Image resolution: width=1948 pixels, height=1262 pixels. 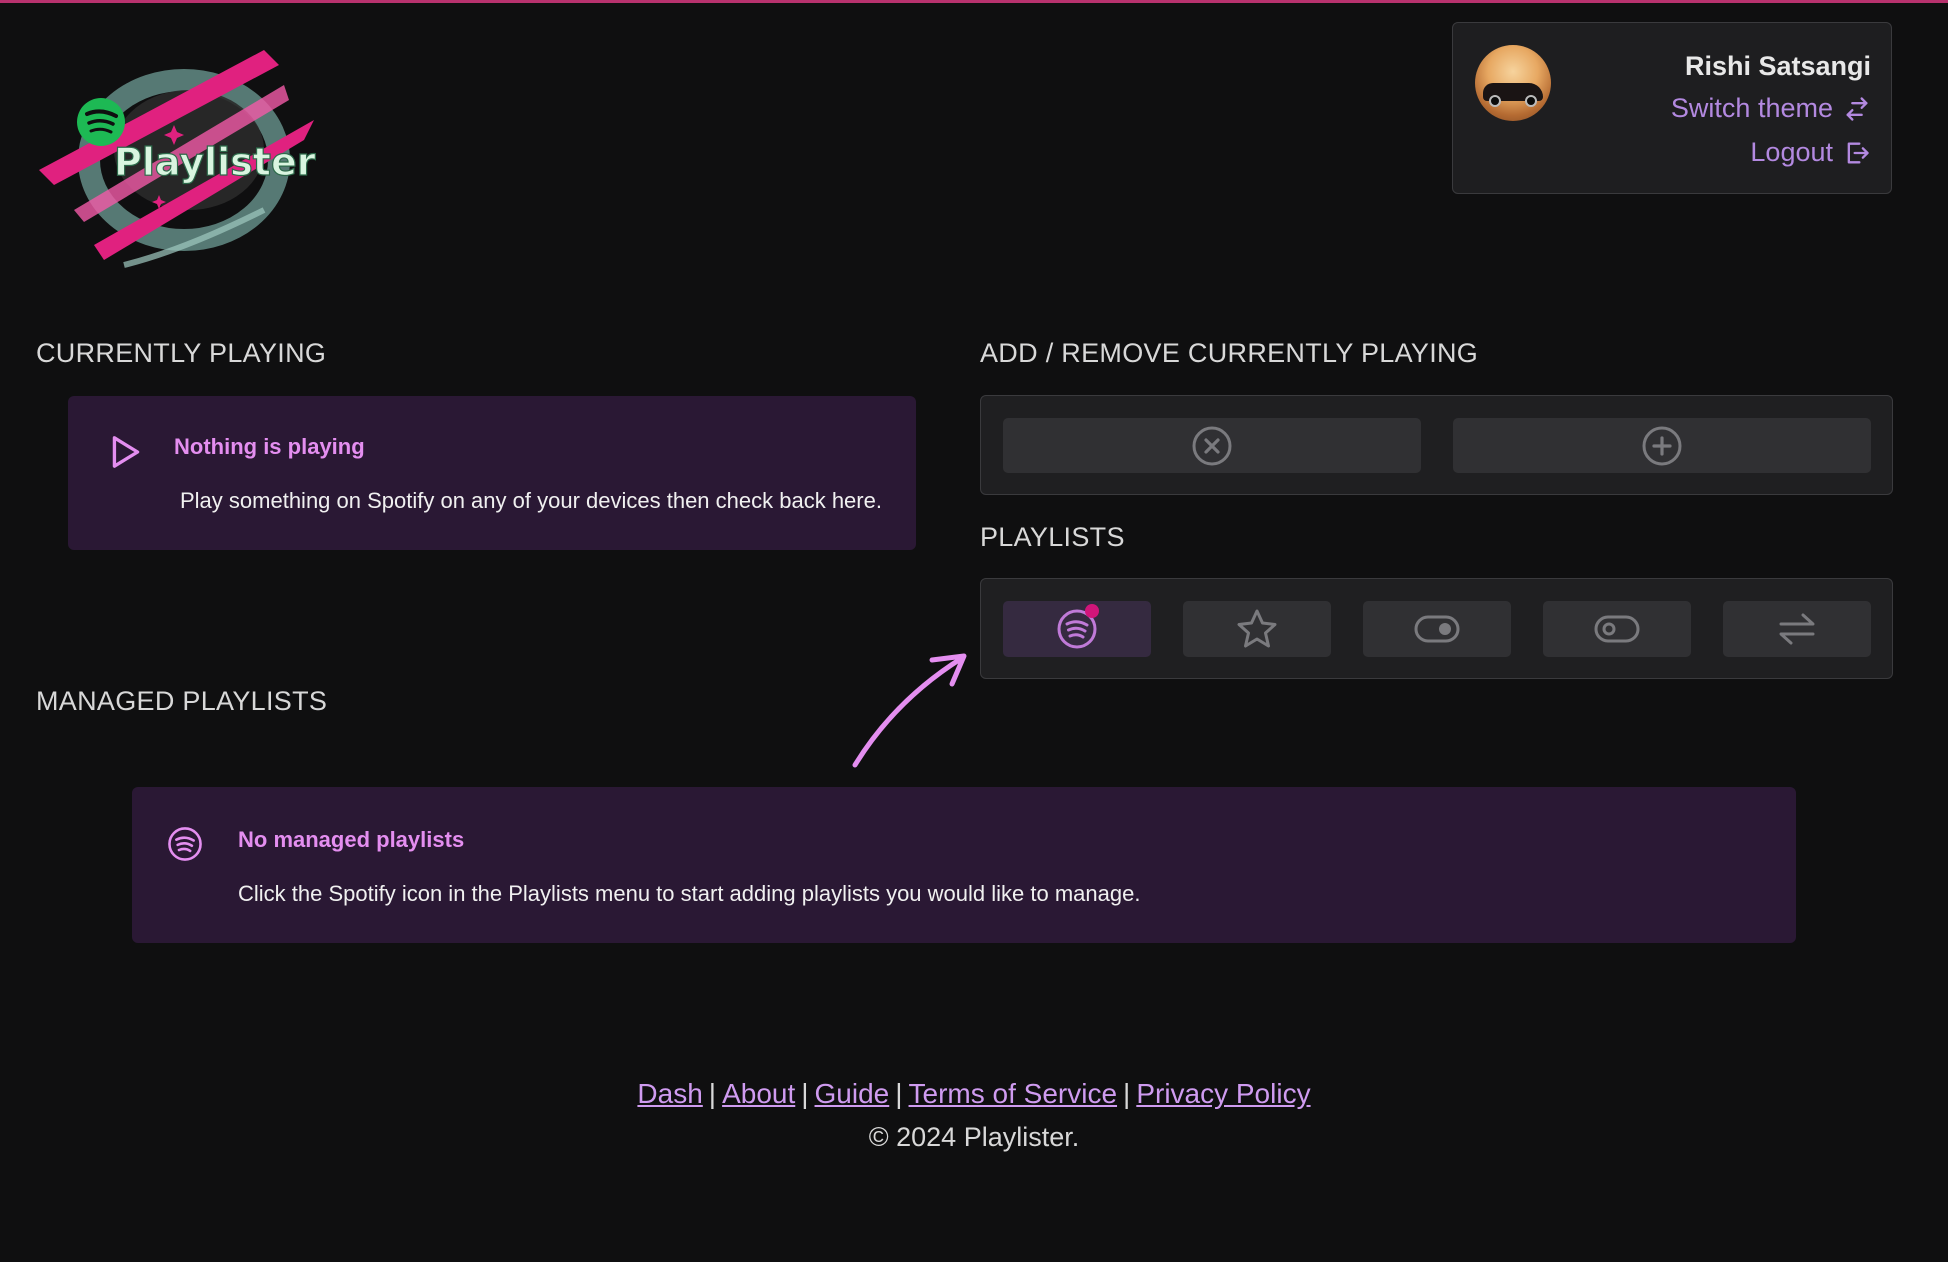 I want to click on copyright: © 2024 Playlister., so click(x=974, y=1137).